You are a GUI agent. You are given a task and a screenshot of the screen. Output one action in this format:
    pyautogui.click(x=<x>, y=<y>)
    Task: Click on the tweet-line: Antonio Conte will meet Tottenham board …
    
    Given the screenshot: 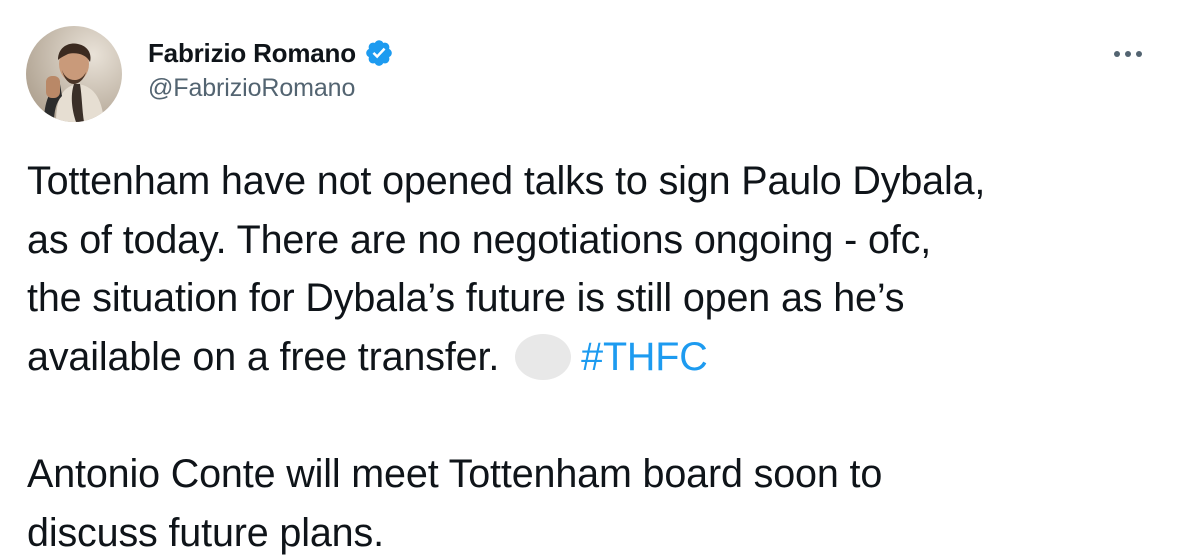 What is the action you would take?
    pyautogui.click(x=455, y=473)
    